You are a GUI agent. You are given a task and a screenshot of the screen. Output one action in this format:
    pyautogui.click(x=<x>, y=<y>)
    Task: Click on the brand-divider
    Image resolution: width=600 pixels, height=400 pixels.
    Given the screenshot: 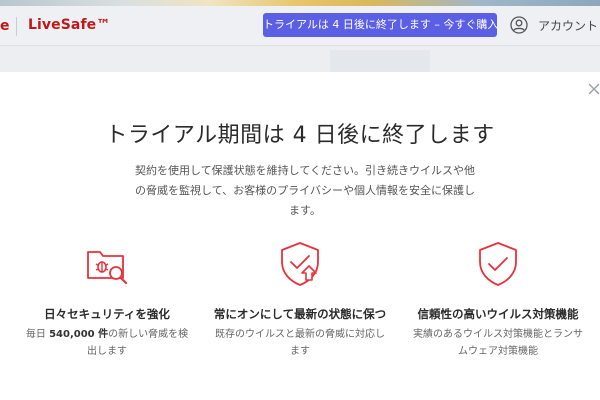 What is the action you would take?
    pyautogui.click(x=16, y=26)
    